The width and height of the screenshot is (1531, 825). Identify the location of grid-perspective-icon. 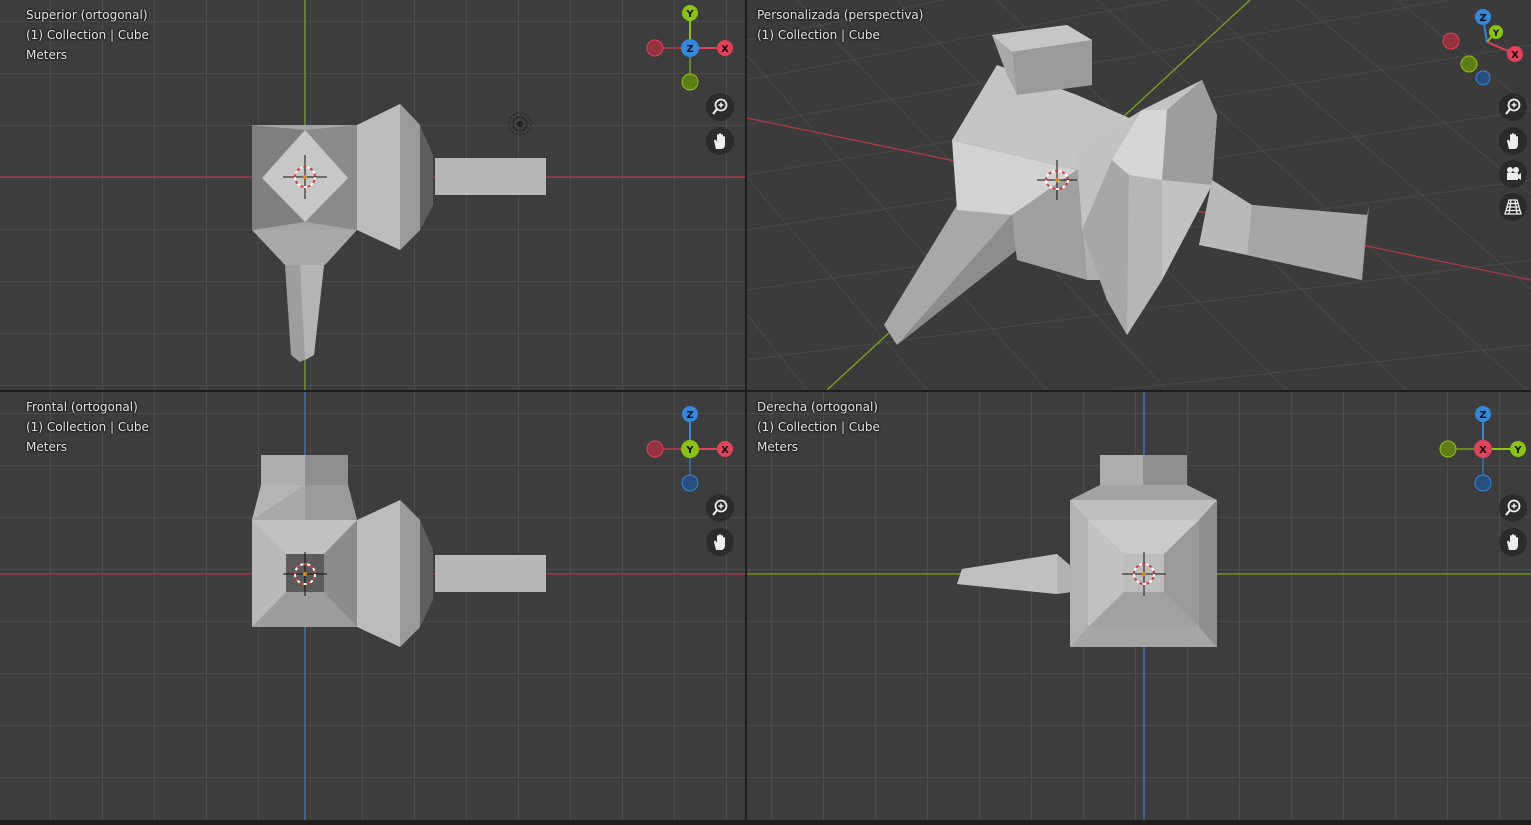
(1513, 207).